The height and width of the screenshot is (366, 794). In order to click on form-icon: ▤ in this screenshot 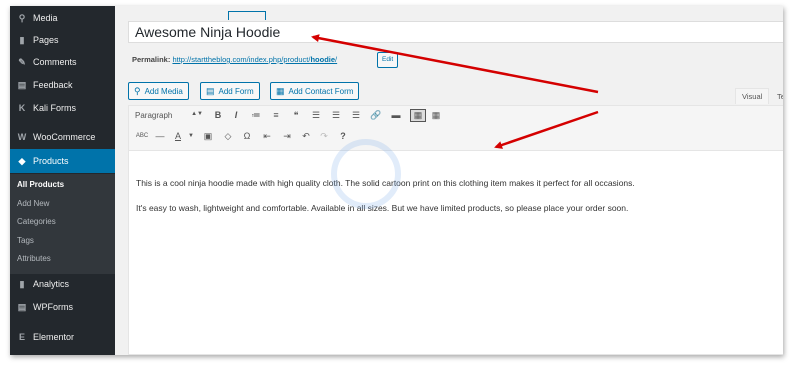, I will do `click(210, 90)`.